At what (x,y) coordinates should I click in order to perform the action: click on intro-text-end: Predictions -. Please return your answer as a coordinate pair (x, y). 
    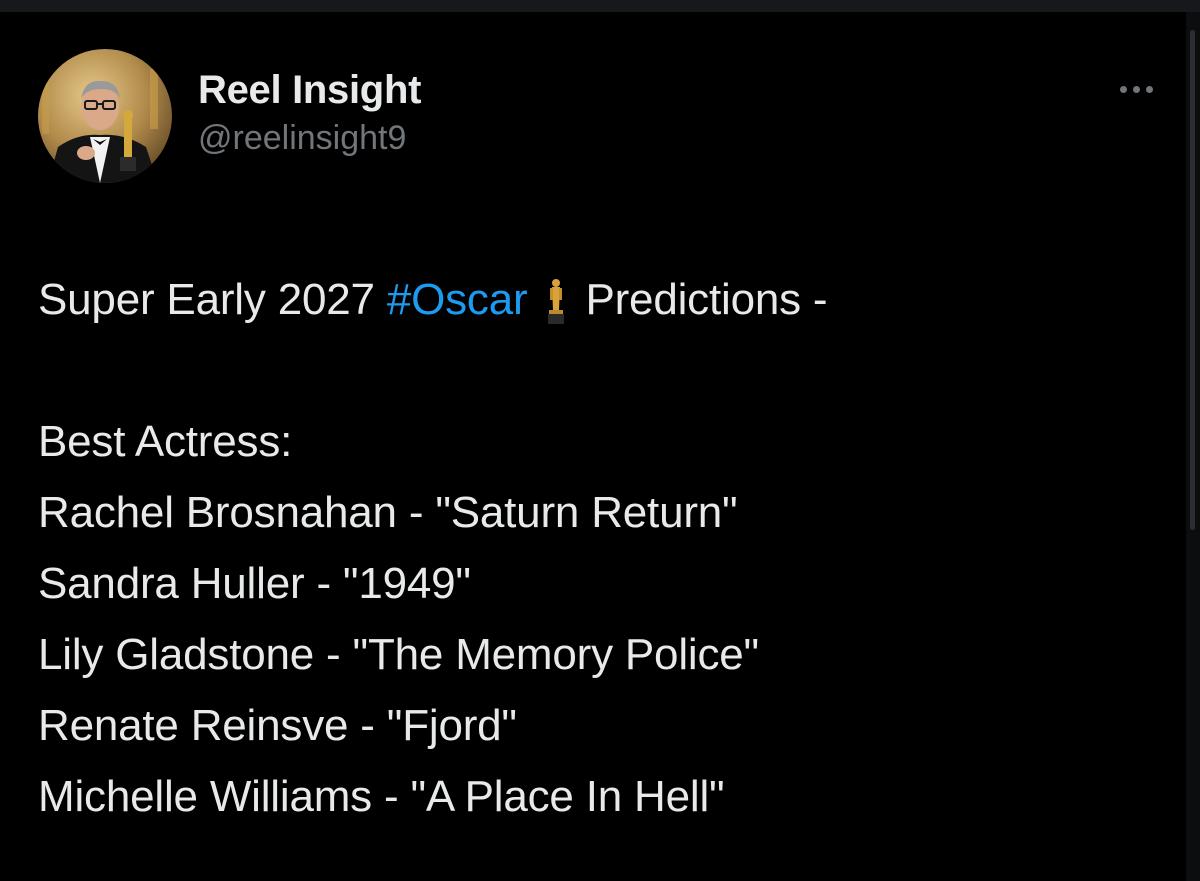
    Looking at the image, I should click on (706, 299).